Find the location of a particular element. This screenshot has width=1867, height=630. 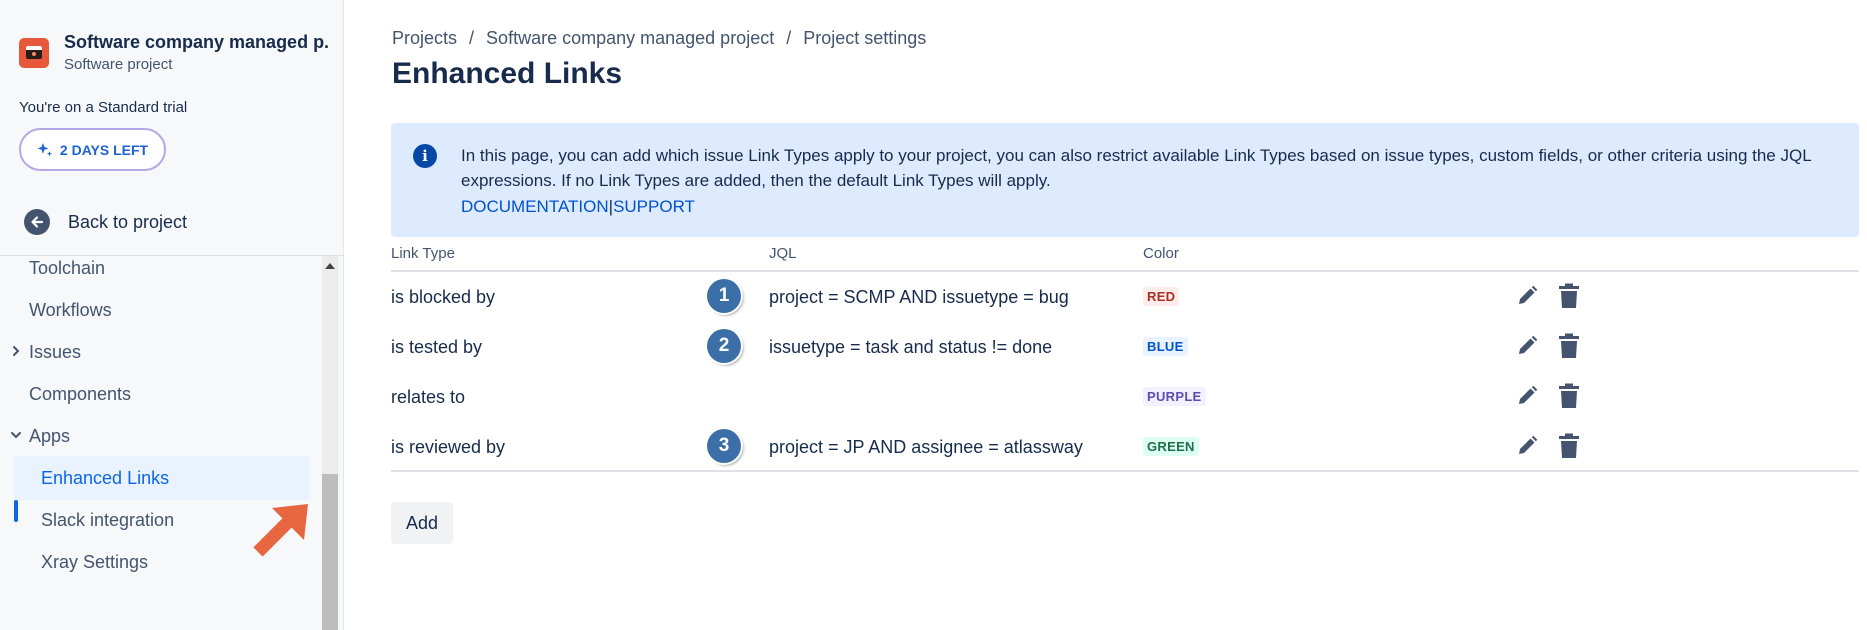

trial-days-left-button: 2 DAYS LEFT is located at coordinates (92, 149).